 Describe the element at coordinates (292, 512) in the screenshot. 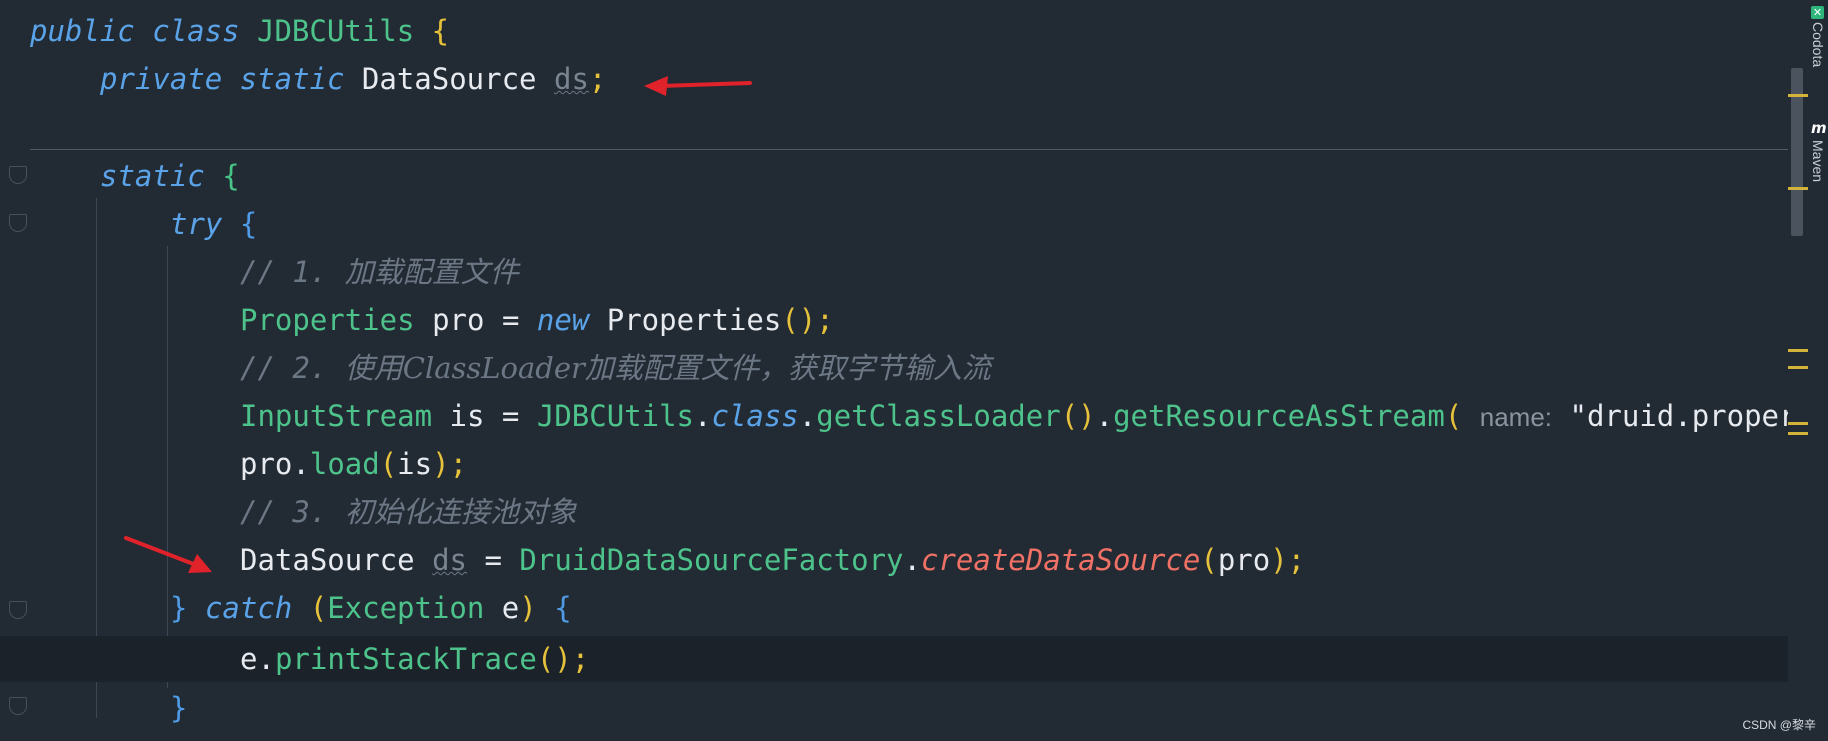

I see `comment-prefix: // 3.` at that location.